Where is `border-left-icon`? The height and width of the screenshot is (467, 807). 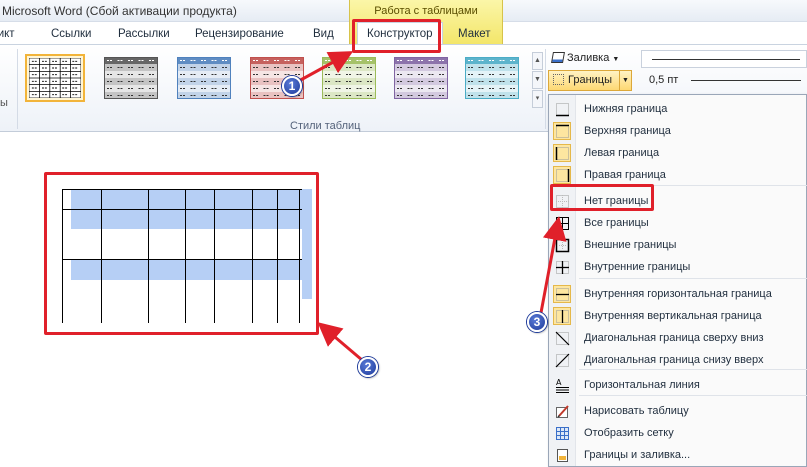 border-left-icon is located at coordinates (562, 153).